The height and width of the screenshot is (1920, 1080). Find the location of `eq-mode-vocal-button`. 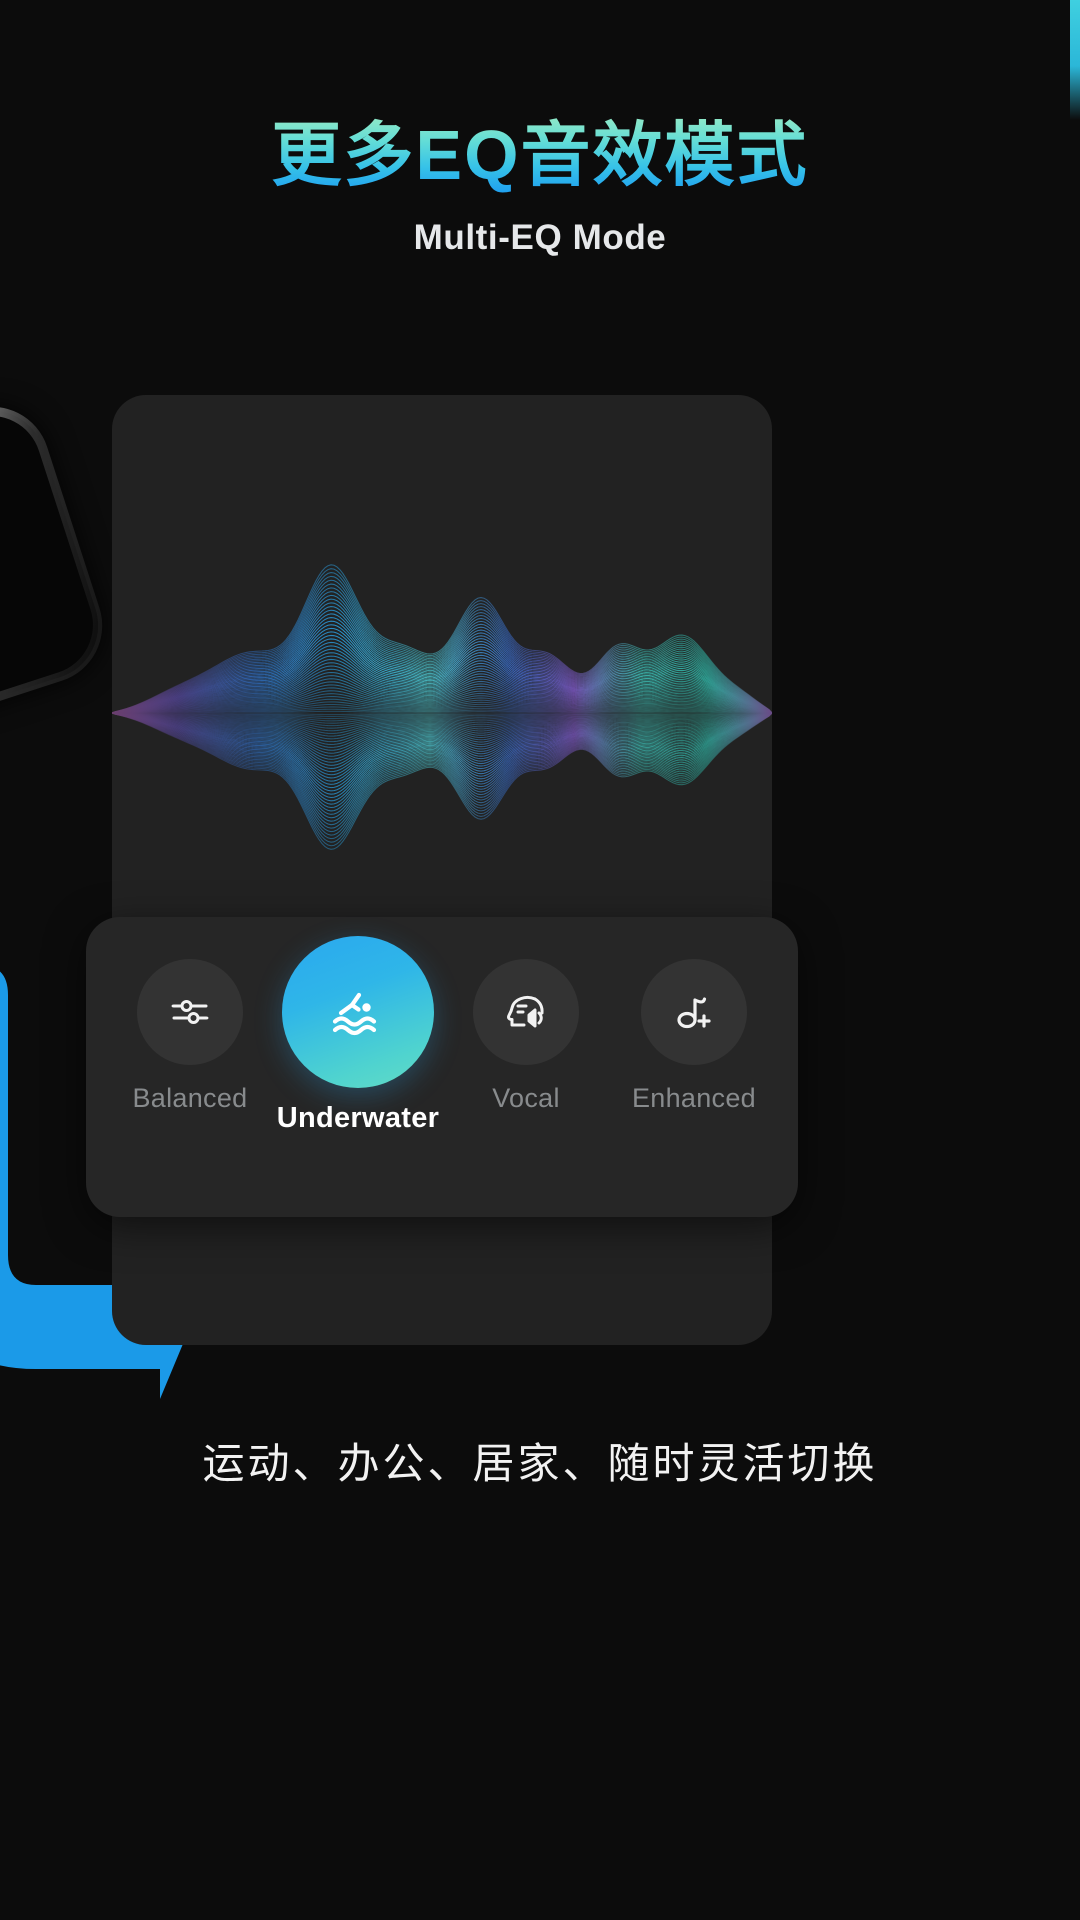

eq-mode-vocal-button is located at coordinates (526, 1012).